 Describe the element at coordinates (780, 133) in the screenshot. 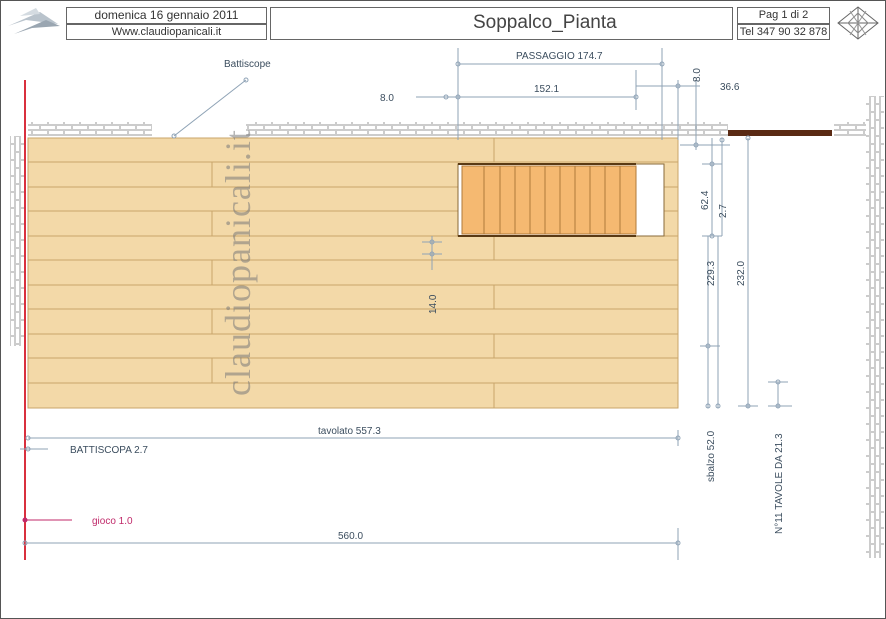

I see `beam` at that location.